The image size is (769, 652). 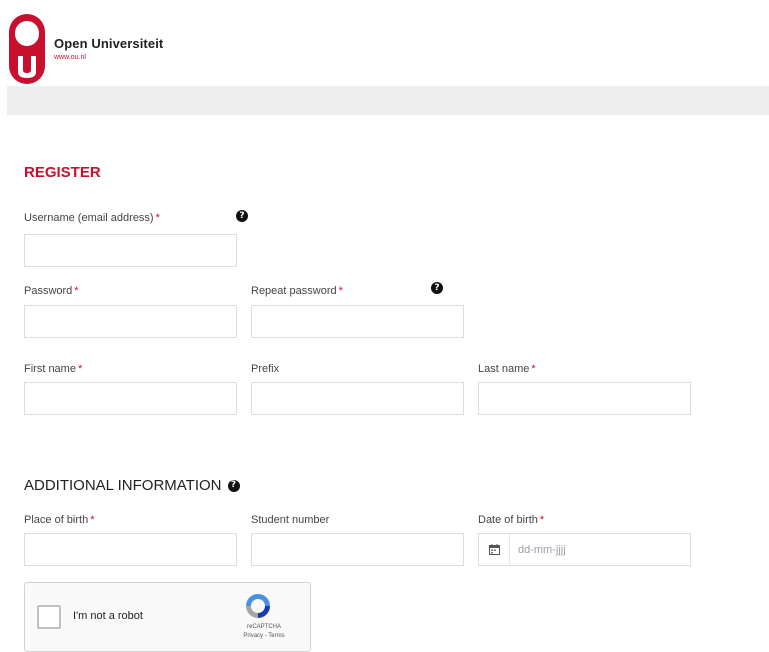 I want to click on recaptcha-label: I'm not a robot, so click(x=108, y=616).